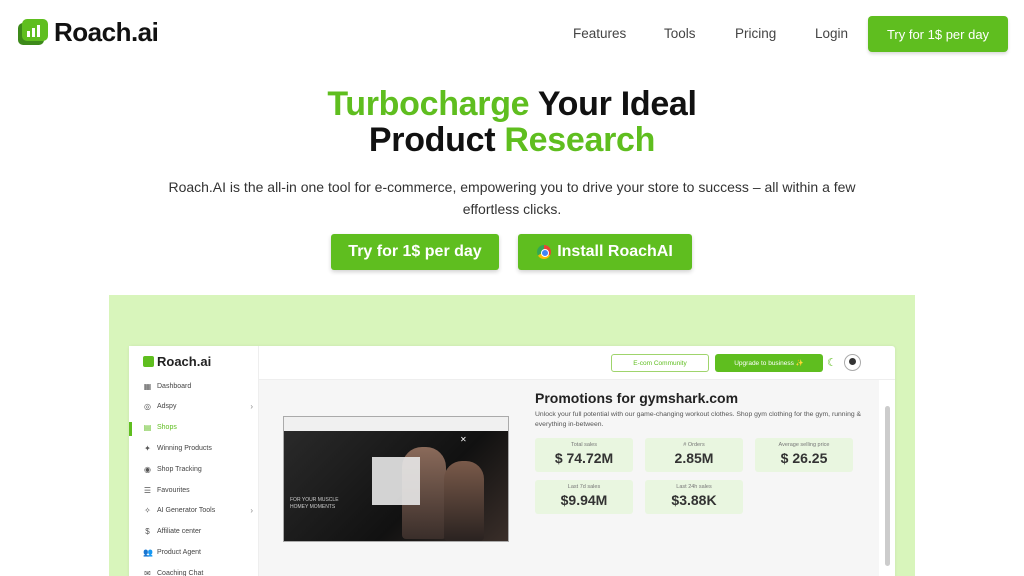 This screenshot has height=576, width=1024. I want to click on sidebar-item-label: Coaching Chat, so click(180, 572).